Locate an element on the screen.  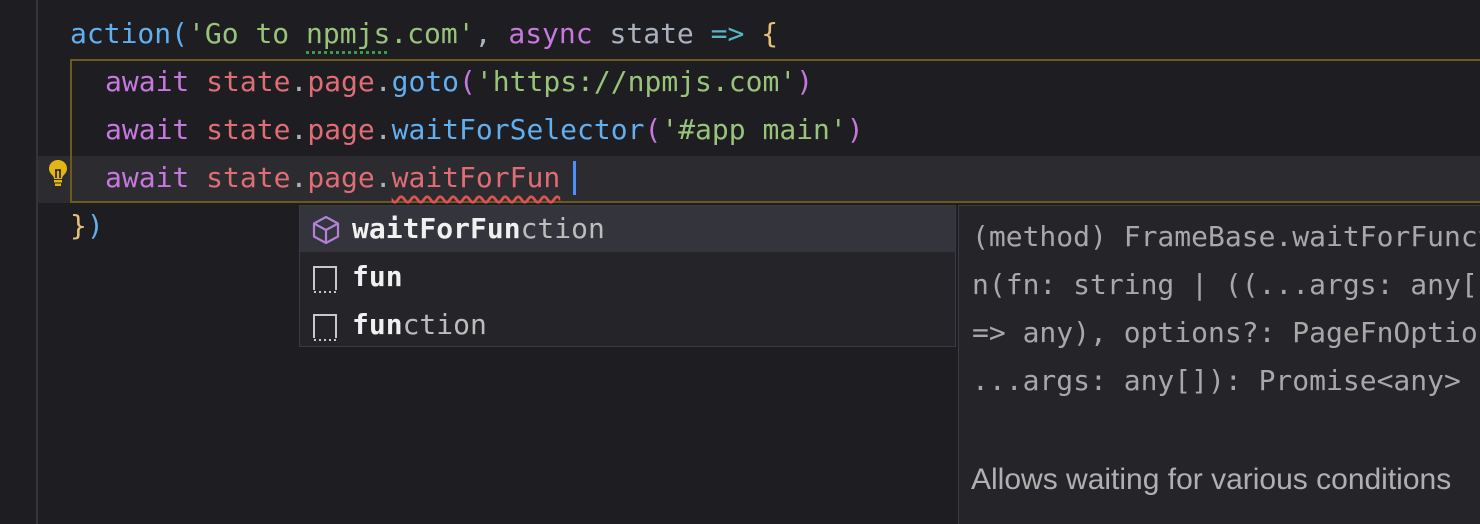
lightbulb-icon is located at coordinates (58, 173).